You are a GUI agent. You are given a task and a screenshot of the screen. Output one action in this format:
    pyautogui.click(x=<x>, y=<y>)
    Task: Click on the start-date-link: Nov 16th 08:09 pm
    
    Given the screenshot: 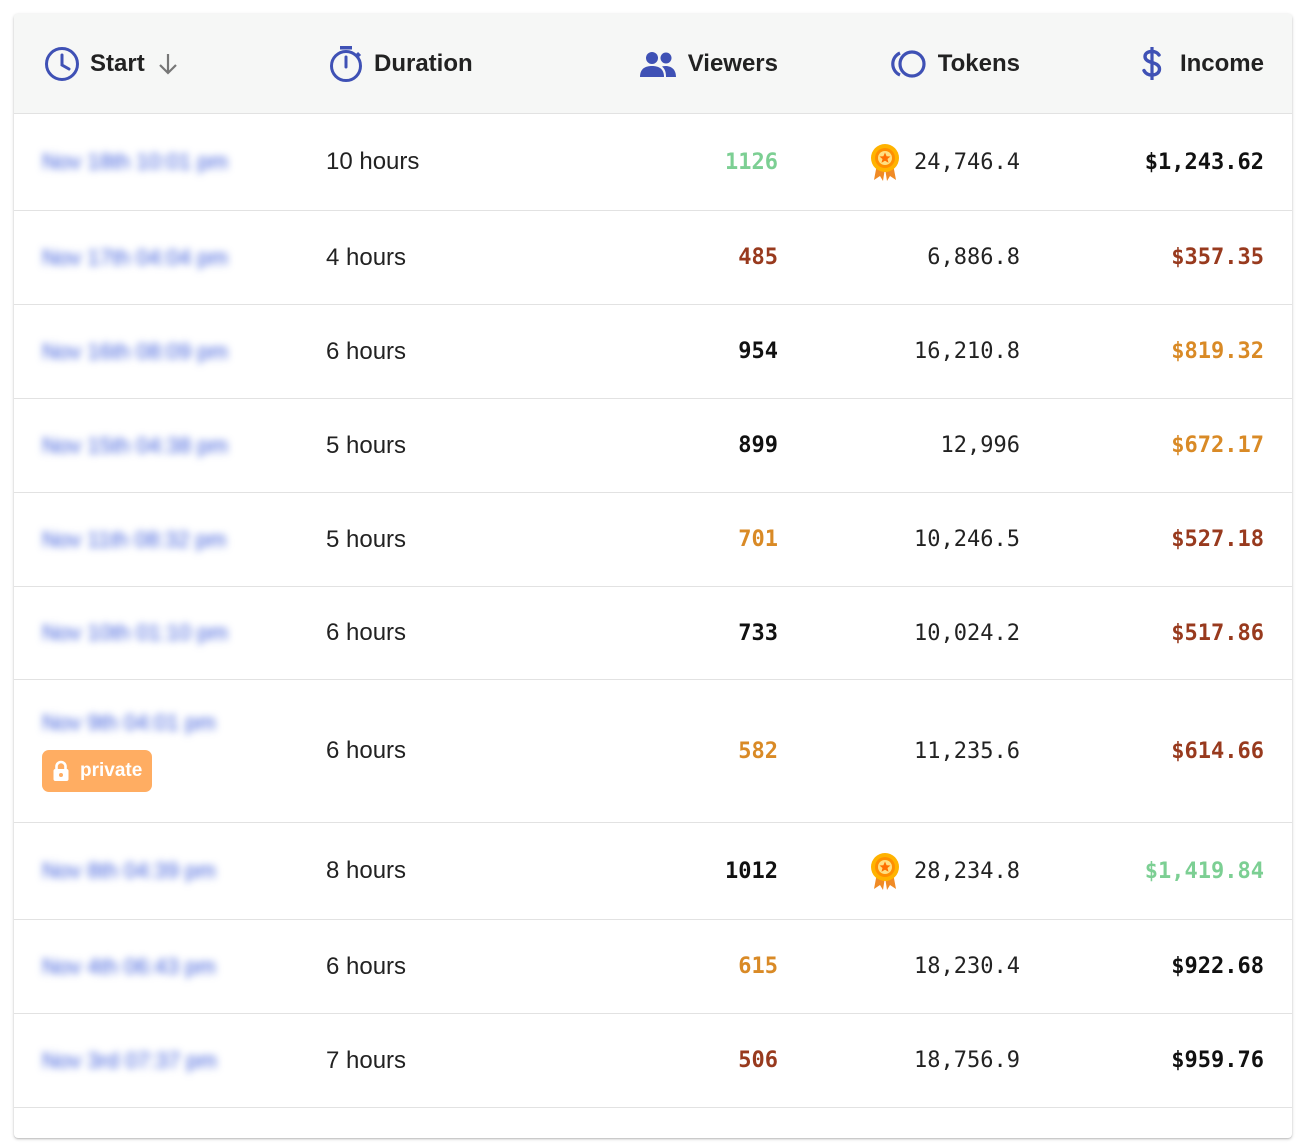 What is the action you would take?
    pyautogui.click(x=135, y=352)
    